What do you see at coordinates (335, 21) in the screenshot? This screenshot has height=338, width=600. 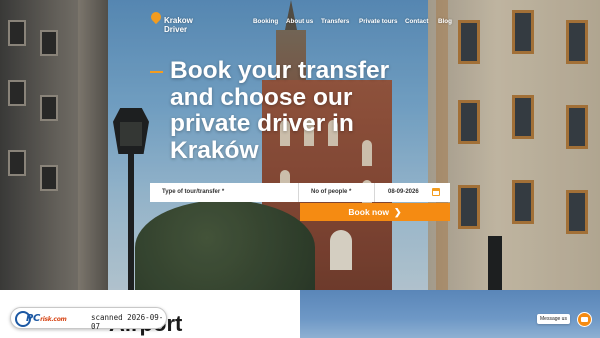 I see `nav-transfers: Transfers` at bounding box center [335, 21].